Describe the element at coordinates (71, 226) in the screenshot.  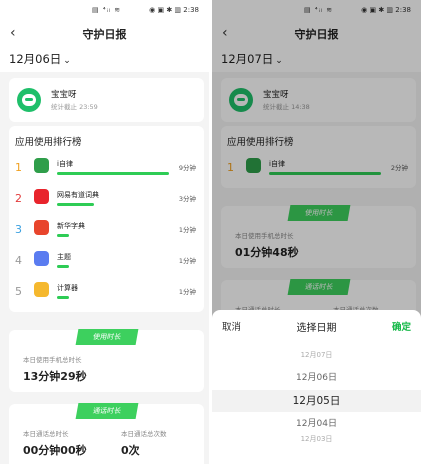
I see `app-name: 新华字典` at that location.